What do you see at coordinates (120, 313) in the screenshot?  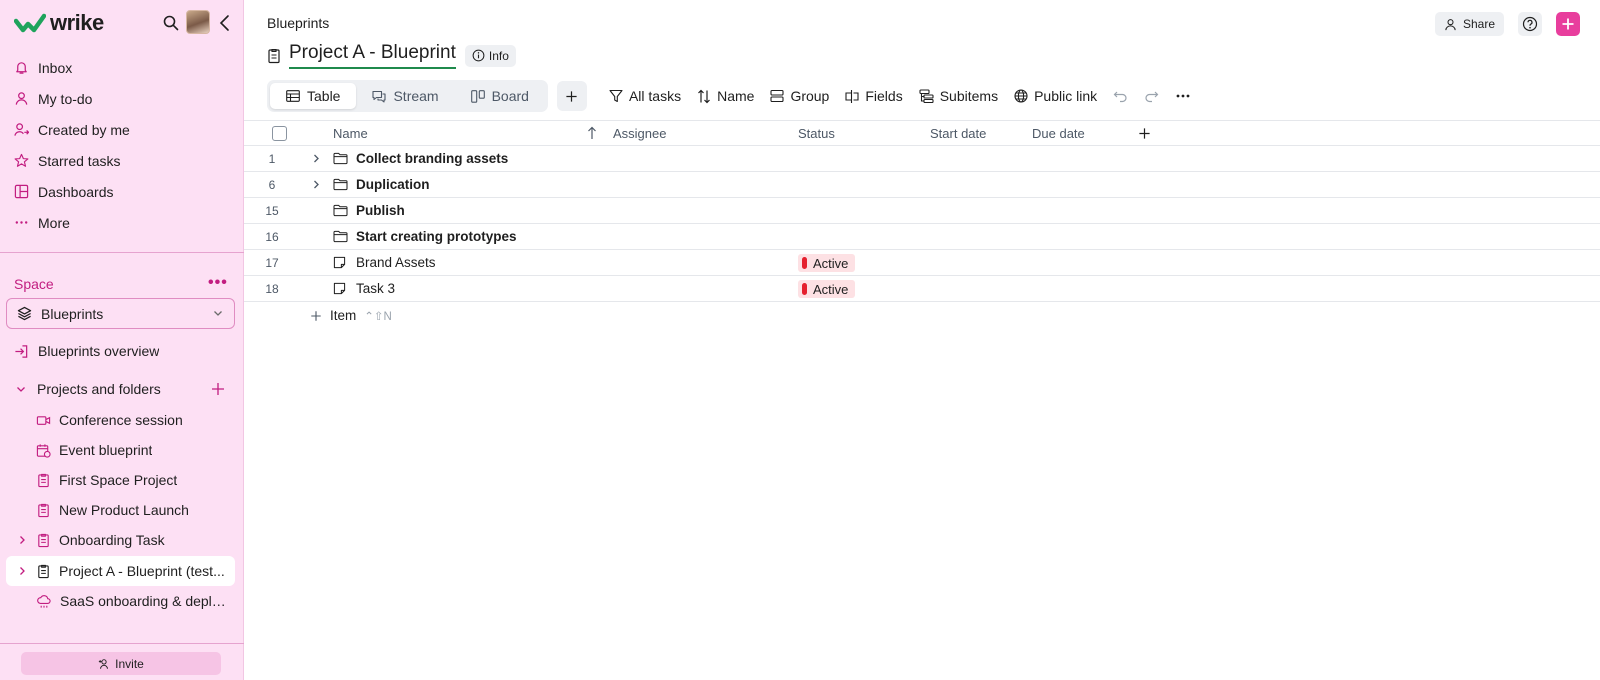 I see `space-selector: Blueprints` at bounding box center [120, 313].